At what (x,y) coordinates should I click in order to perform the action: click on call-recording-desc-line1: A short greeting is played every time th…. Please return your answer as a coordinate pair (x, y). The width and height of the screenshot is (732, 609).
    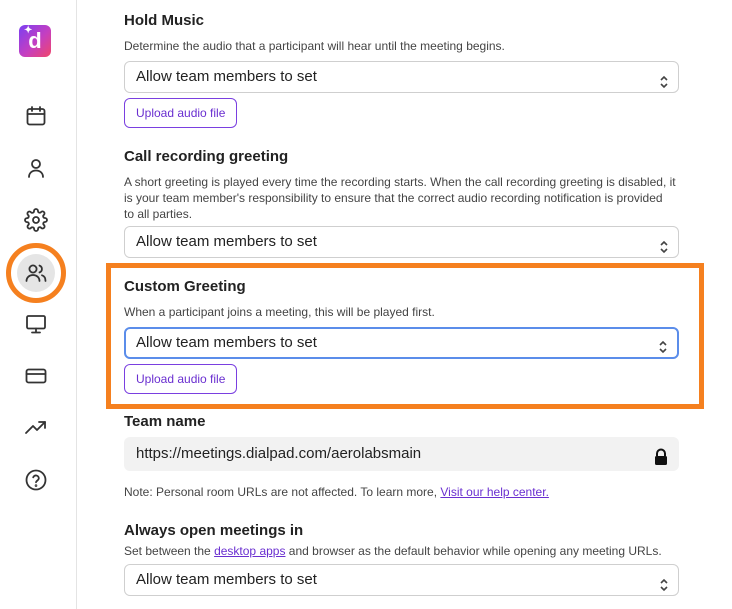
    Looking at the image, I should click on (400, 182).